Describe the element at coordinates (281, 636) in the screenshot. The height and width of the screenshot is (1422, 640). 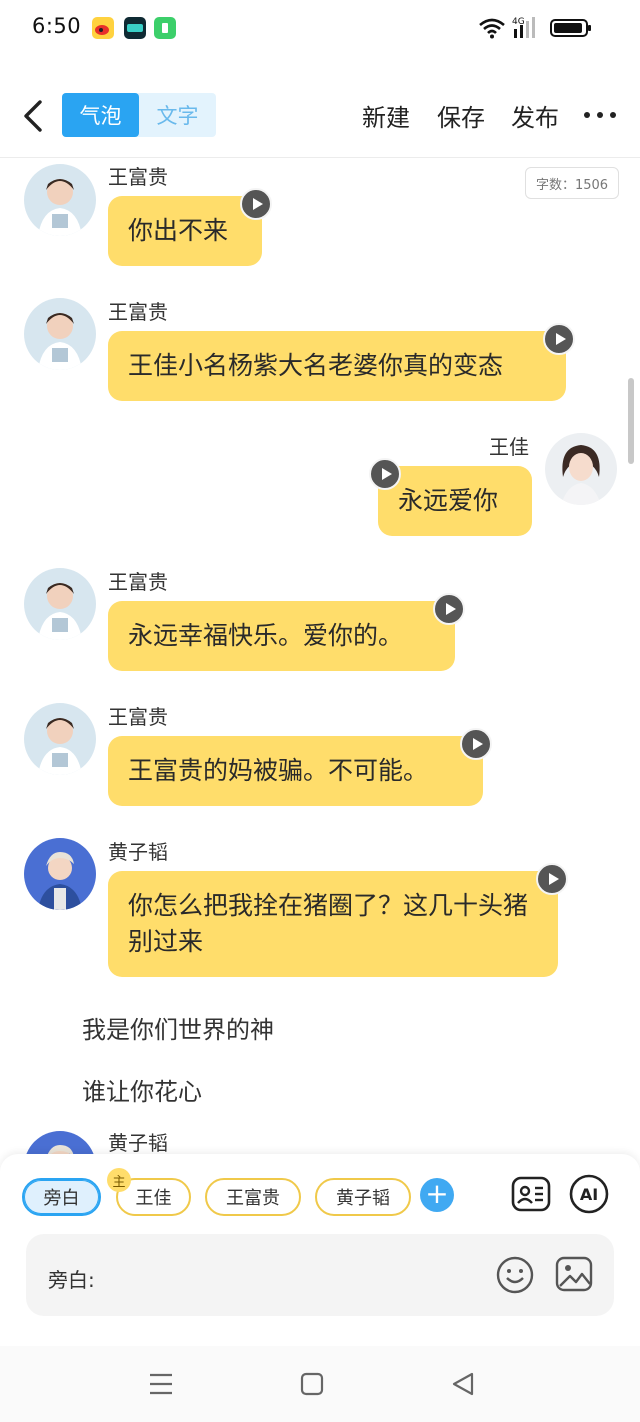
I see `message-bubble: 永远幸福快乐。爱你的。` at that location.